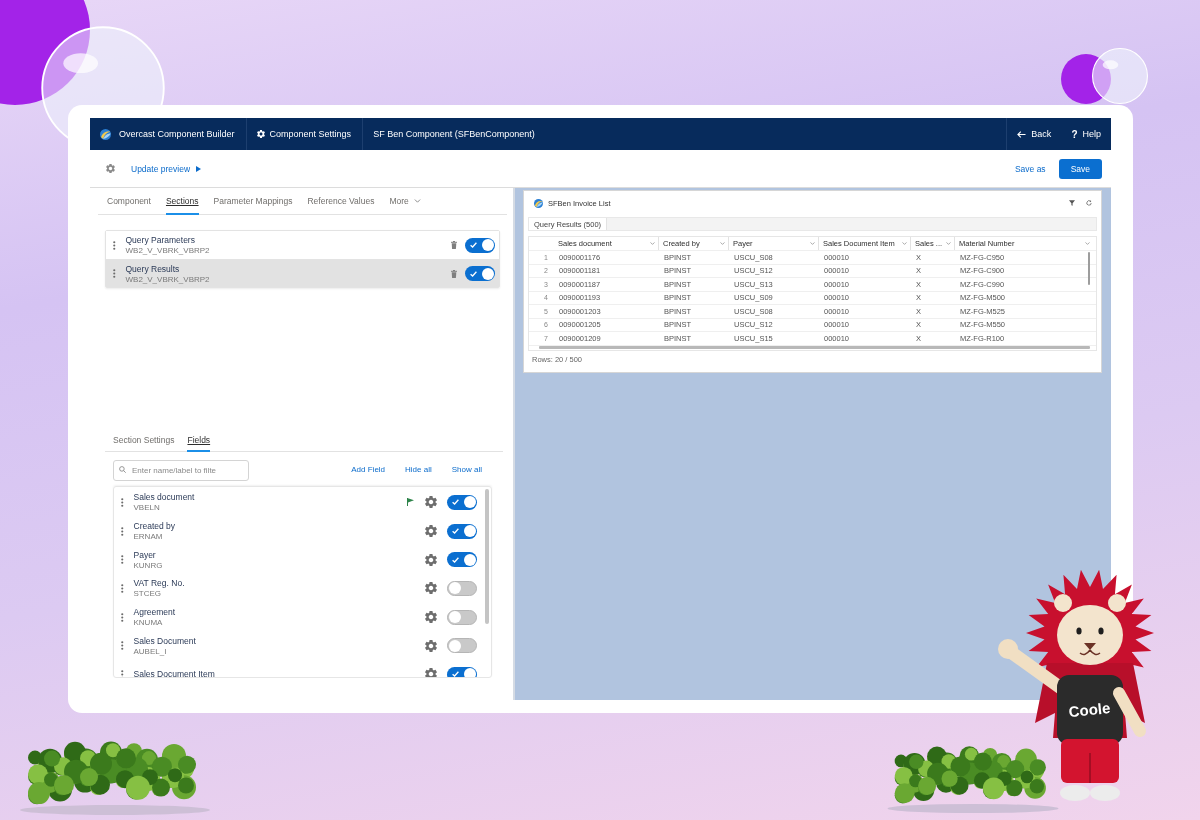 The image size is (1200, 820). I want to click on field-label: Sales Document Item, so click(174, 673).